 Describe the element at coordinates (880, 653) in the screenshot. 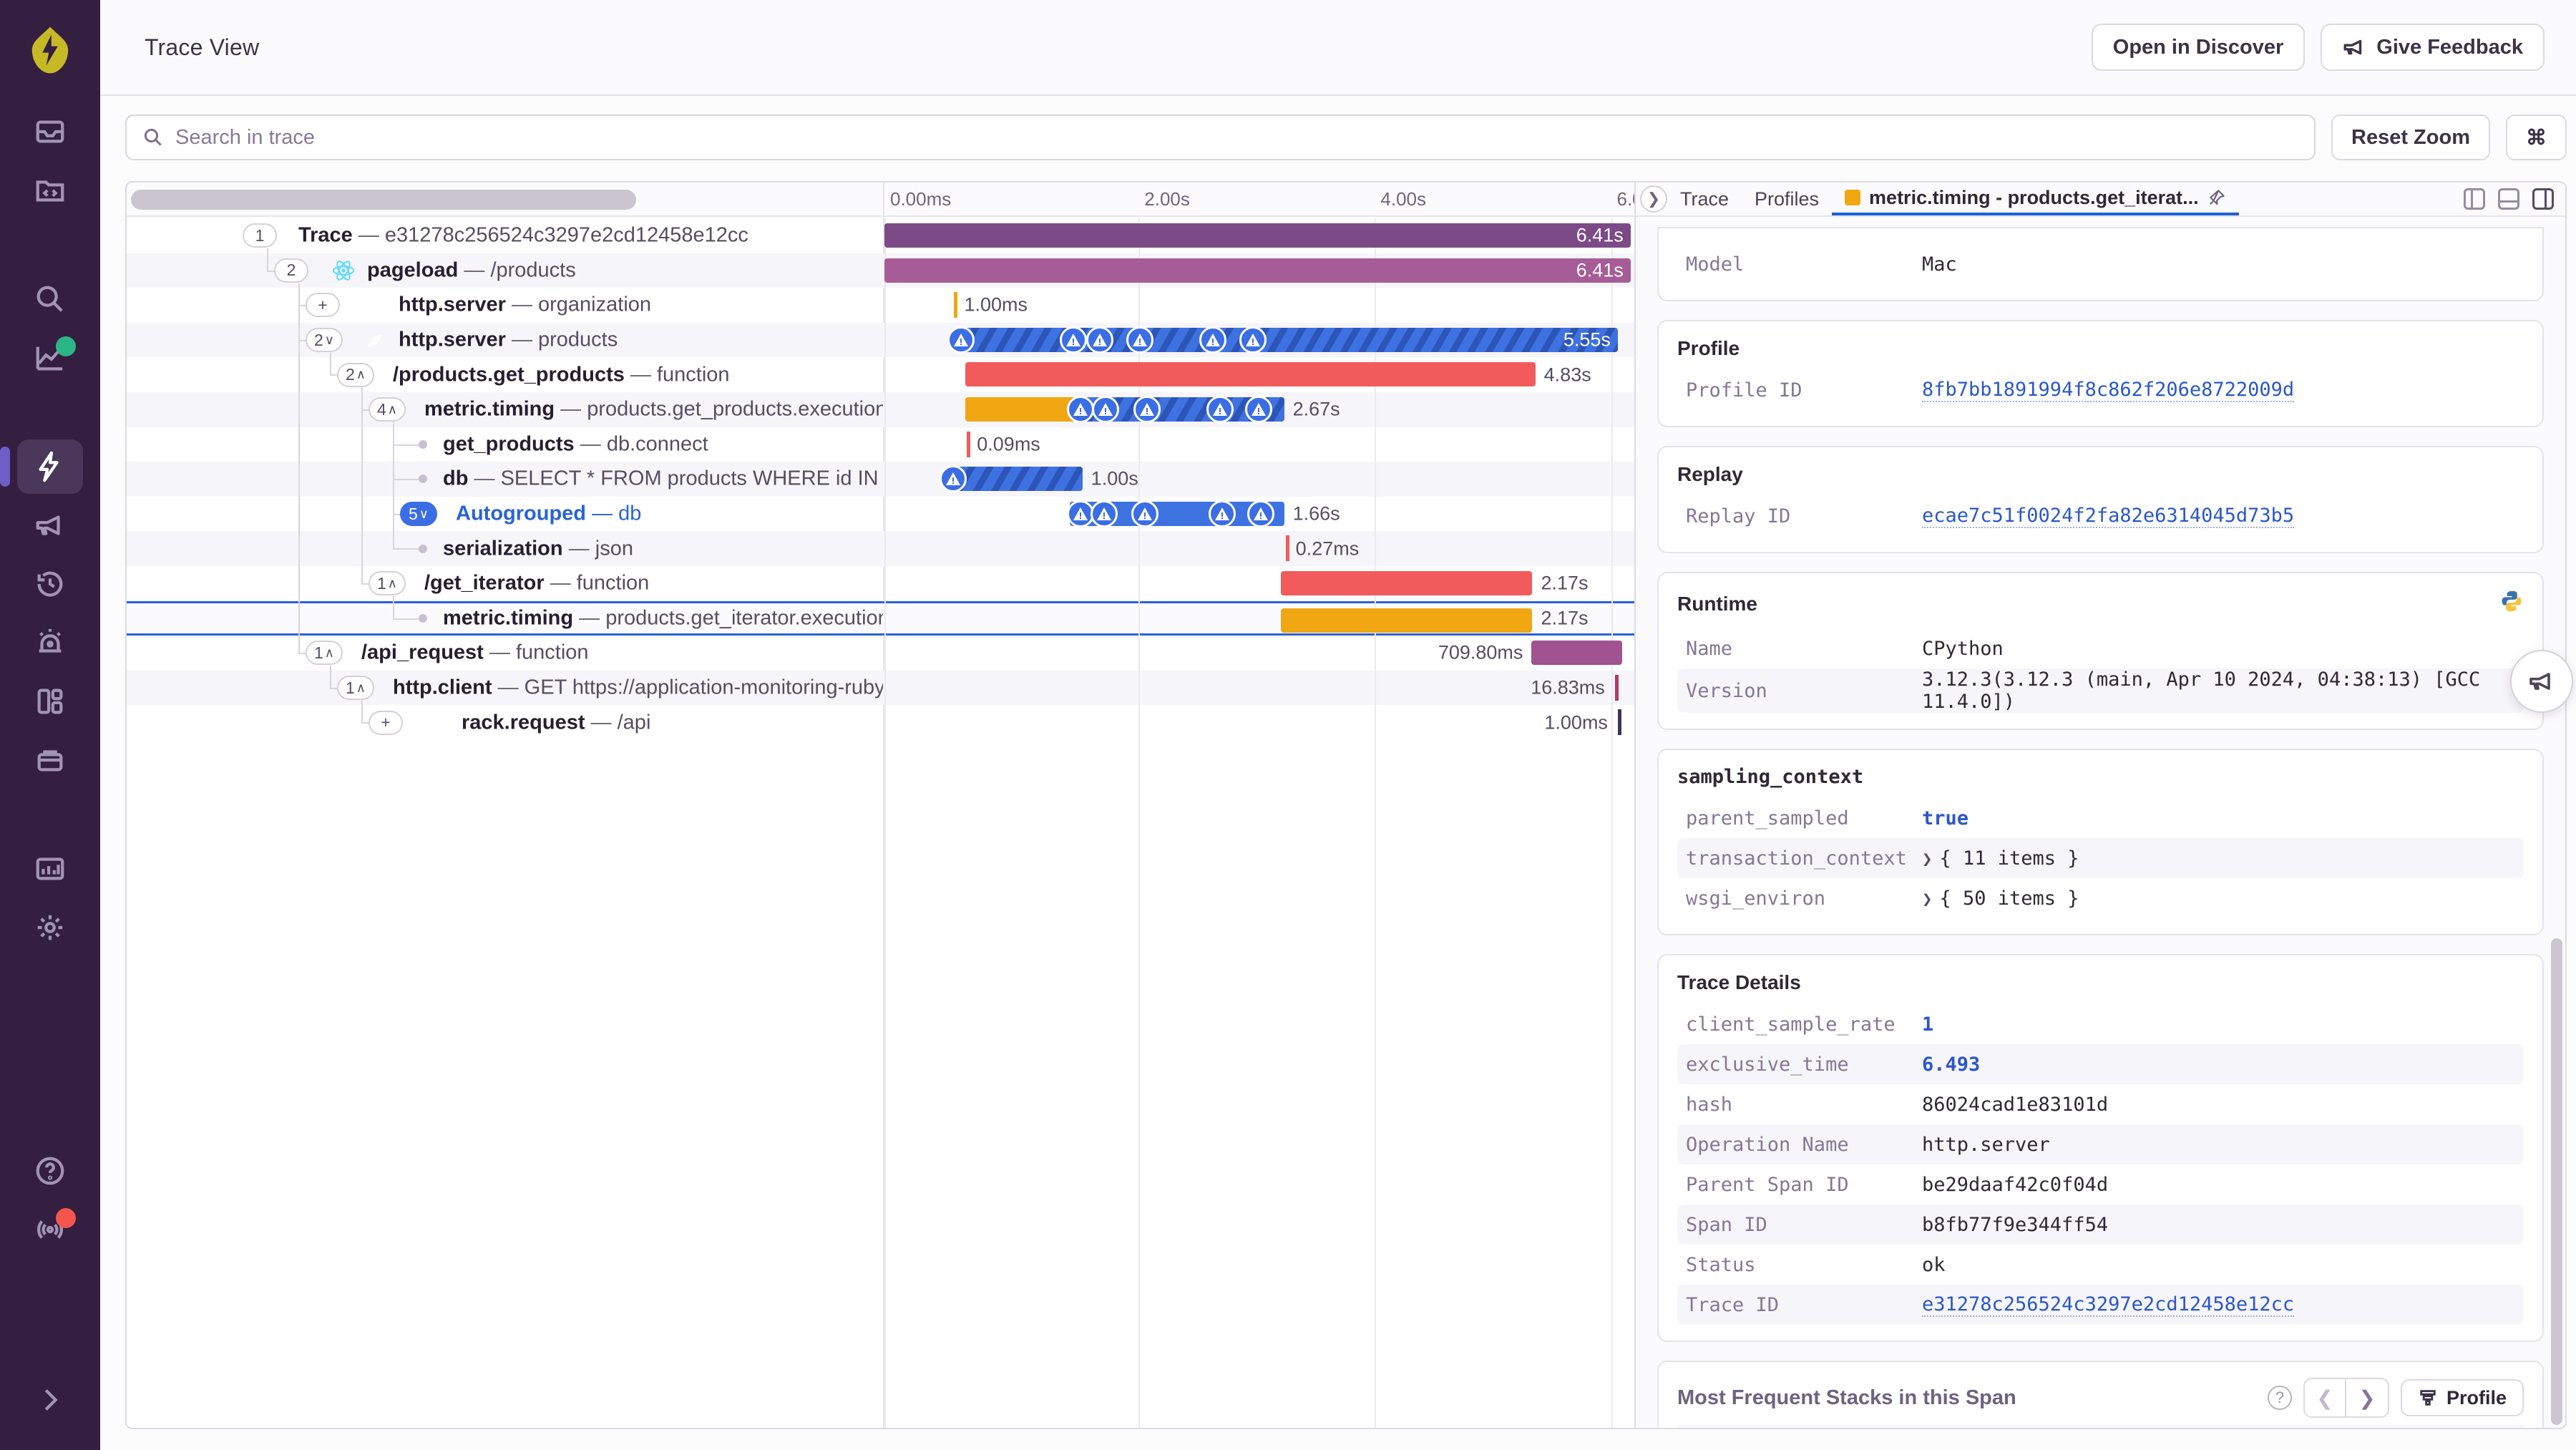

I see `span-row: 1 ∧ /api_request — function 709.80ms` at that location.